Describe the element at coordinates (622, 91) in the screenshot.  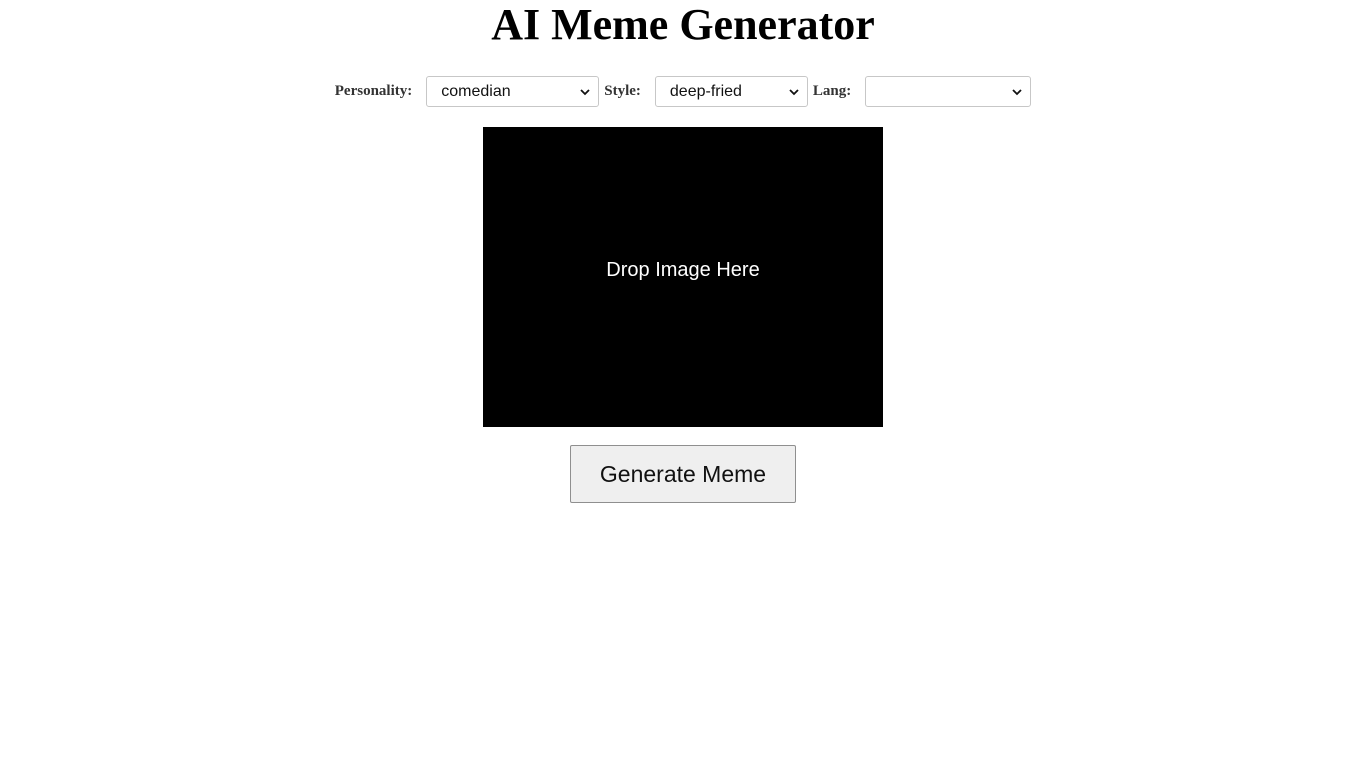
I see `style-label: Style:` at that location.